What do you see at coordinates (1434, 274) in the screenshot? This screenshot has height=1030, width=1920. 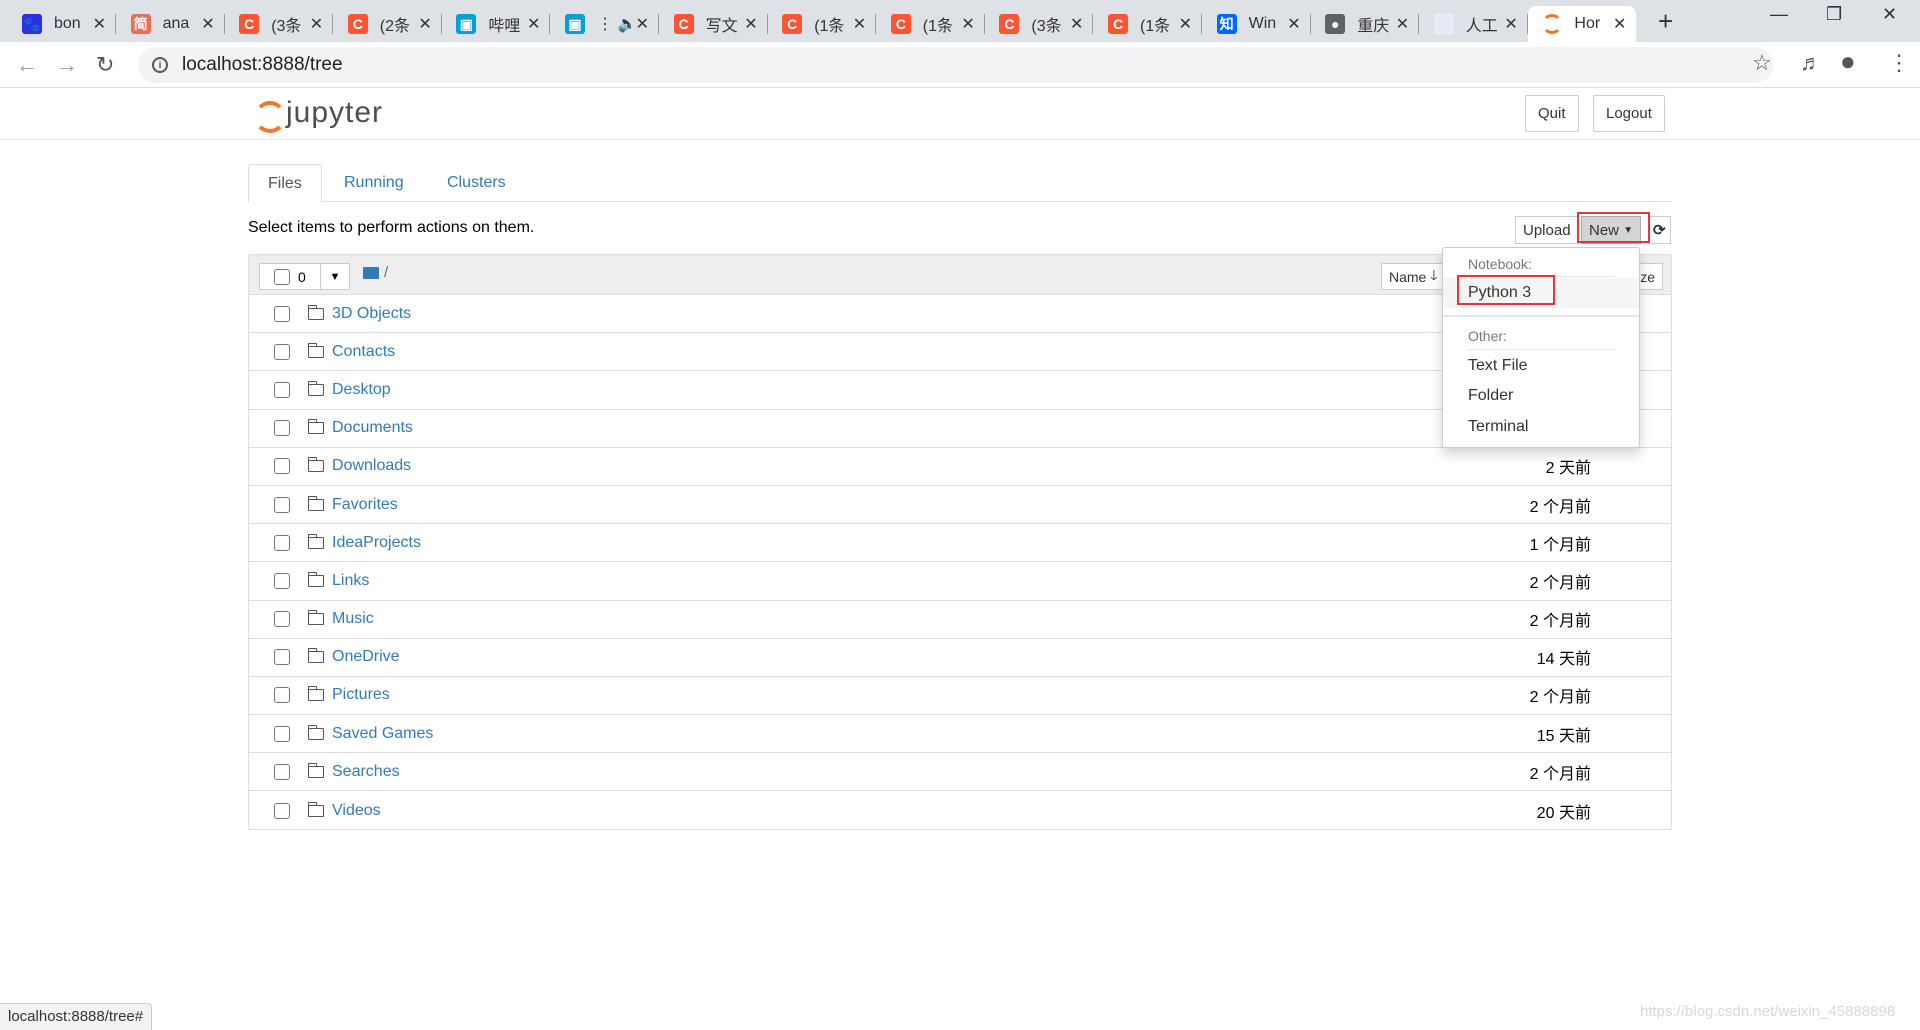 I see `arrow-down-icon: 🡓` at bounding box center [1434, 274].